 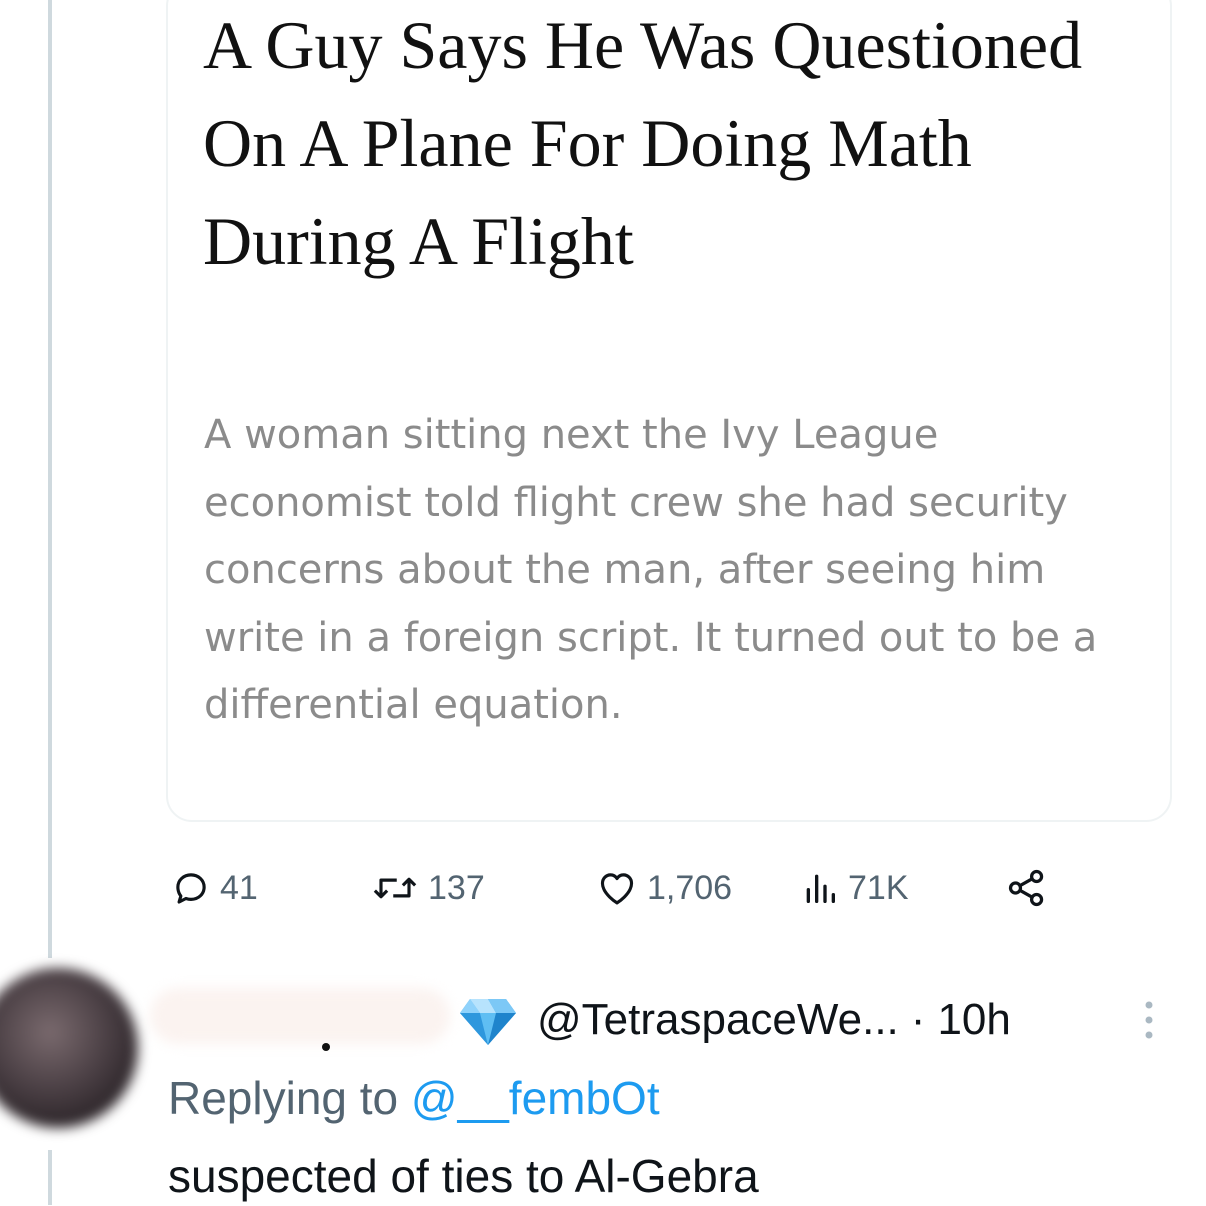 What do you see at coordinates (69, 1048) in the screenshot?
I see `avatar` at bounding box center [69, 1048].